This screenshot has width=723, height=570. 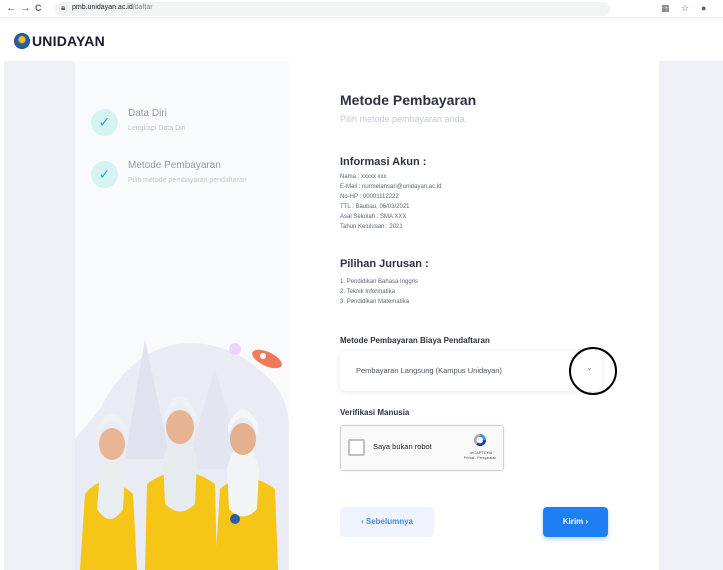 What do you see at coordinates (375, 302) in the screenshot?
I see `major-item: 3. Pendidikan Matematika` at bounding box center [375, 302].